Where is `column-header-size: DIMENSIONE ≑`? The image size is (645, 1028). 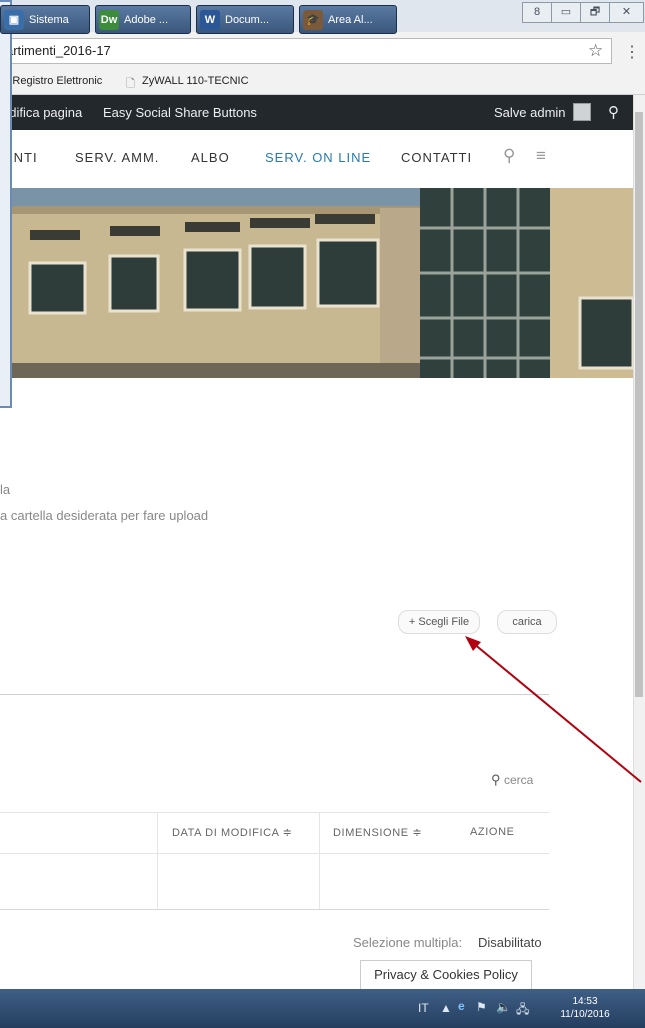 column-header-size: DIMENSIONE ≑ is located at coordinates (377, 832).